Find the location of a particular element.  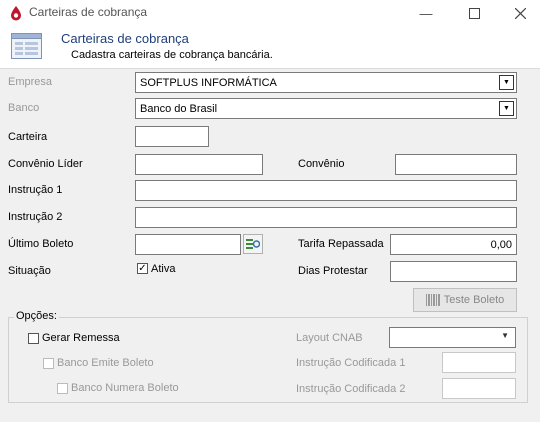

maximize-icon is located at coordinates (474, 13).